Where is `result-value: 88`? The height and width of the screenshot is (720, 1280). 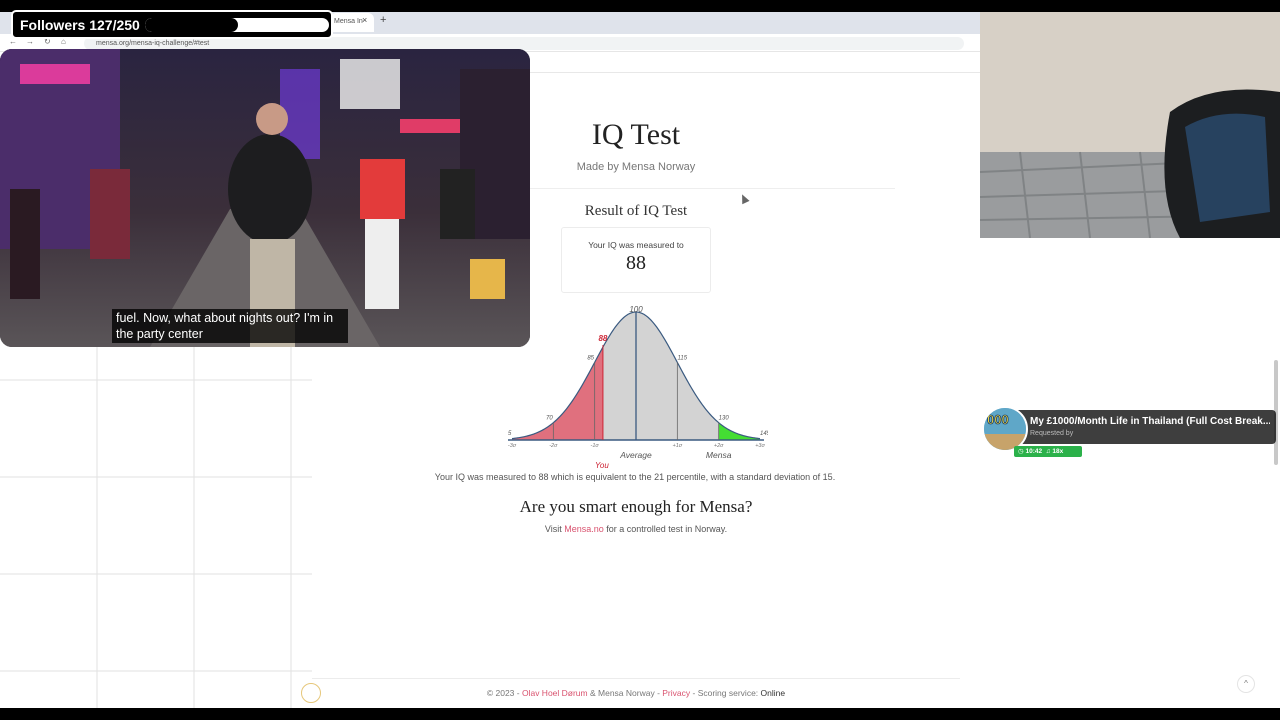
result-value: 88 is located at coordinates (636, 263).